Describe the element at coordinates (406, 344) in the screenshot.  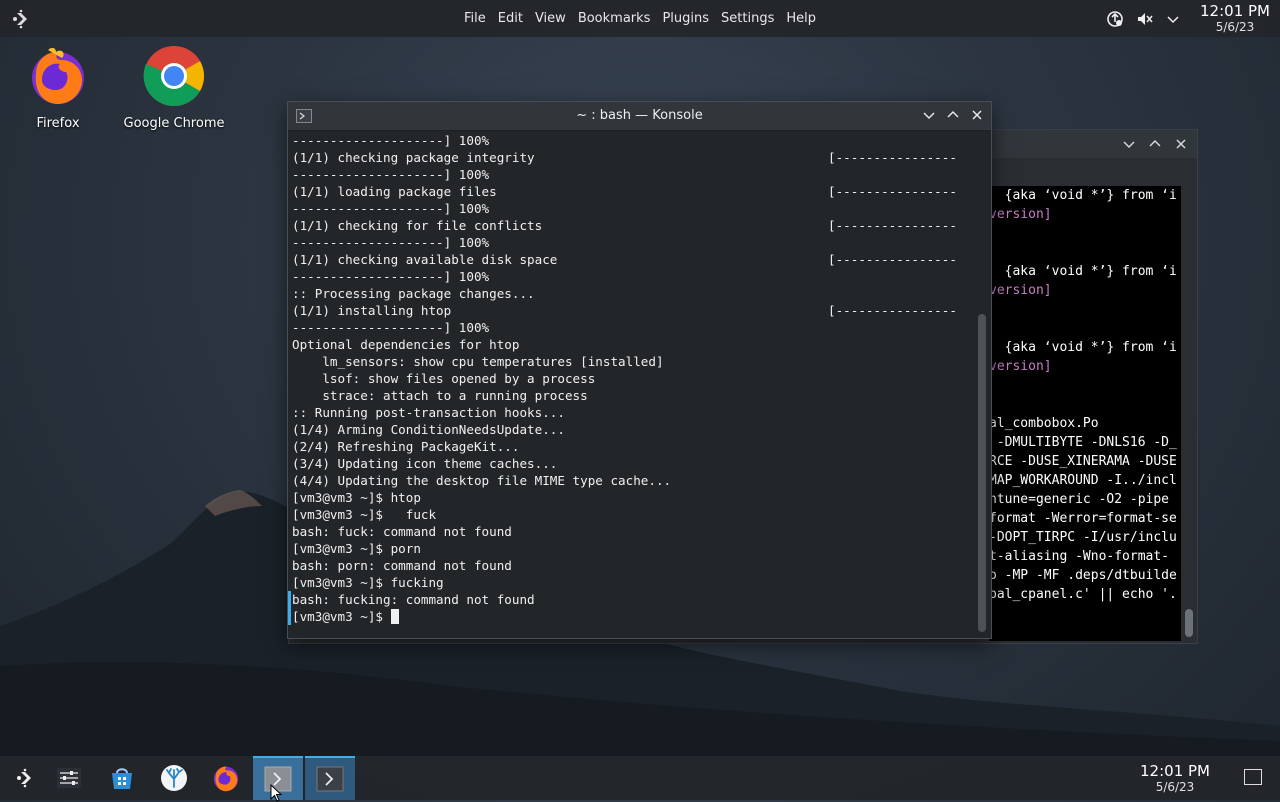
I see `terminal-line-text: Optional dependencies for htop` at that location.